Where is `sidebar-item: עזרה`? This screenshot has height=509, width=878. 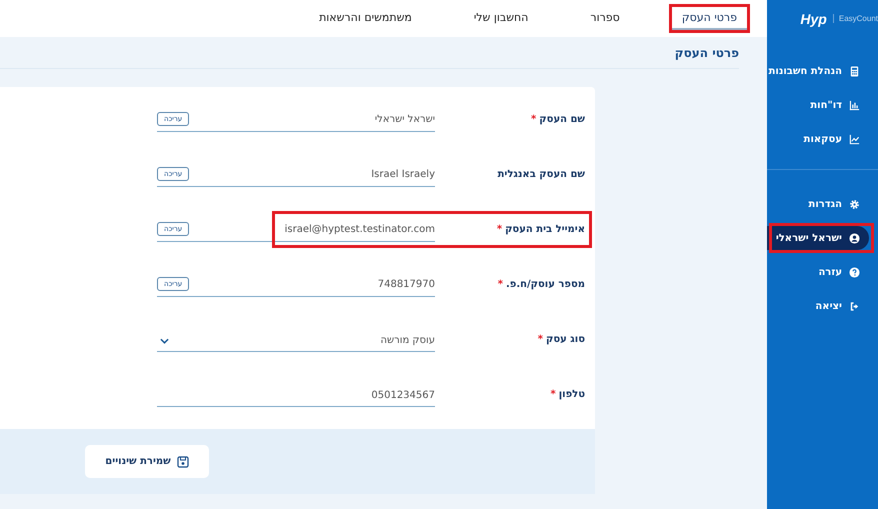
sidebar-item: עזרה is located at coordinates (822, 272).